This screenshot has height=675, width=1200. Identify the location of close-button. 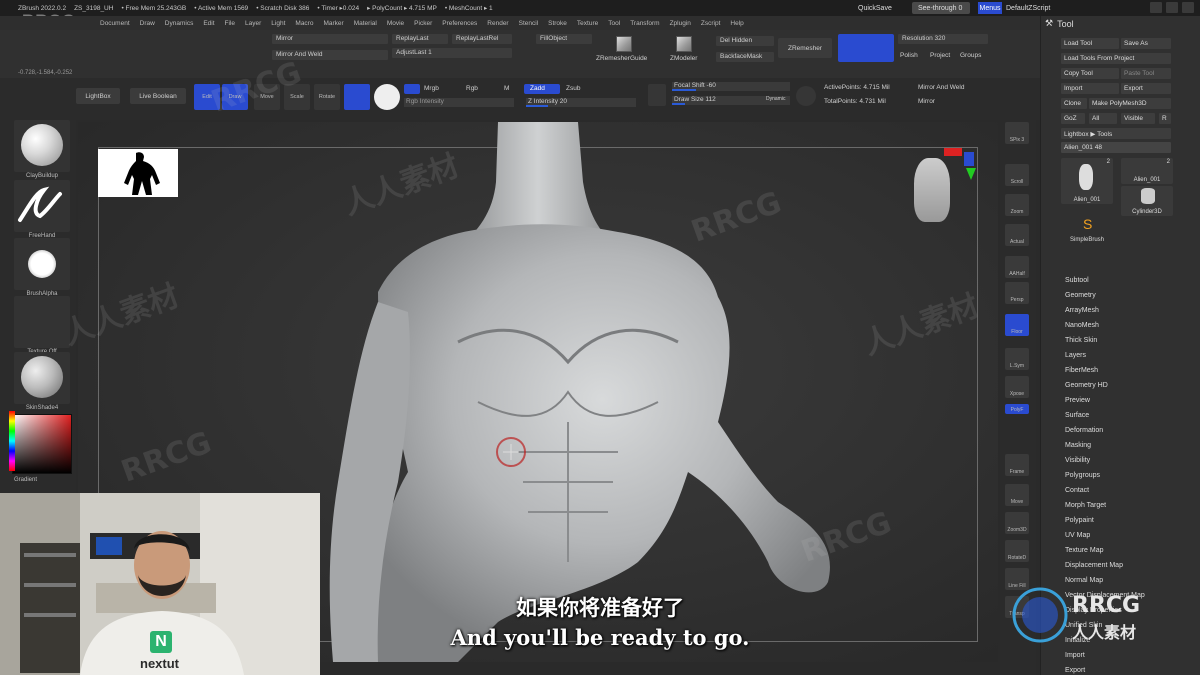
(1188, 7).